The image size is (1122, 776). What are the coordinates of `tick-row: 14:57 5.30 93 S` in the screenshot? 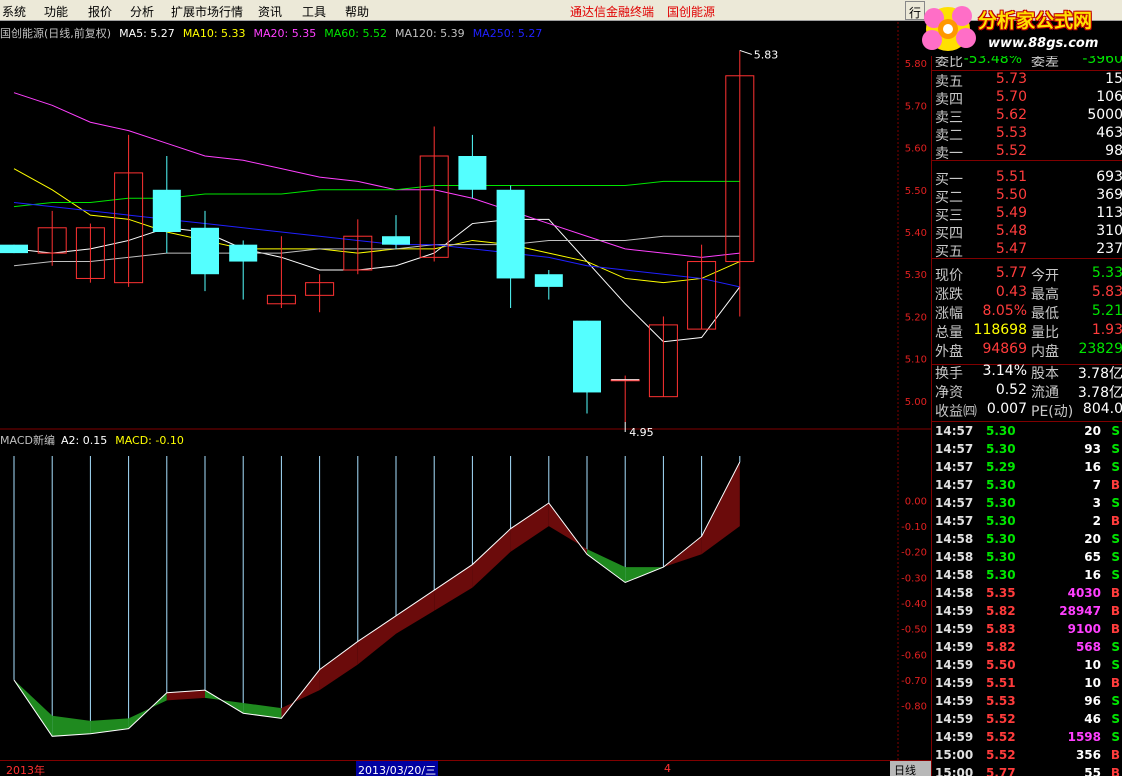 It's located at (1027, 449).